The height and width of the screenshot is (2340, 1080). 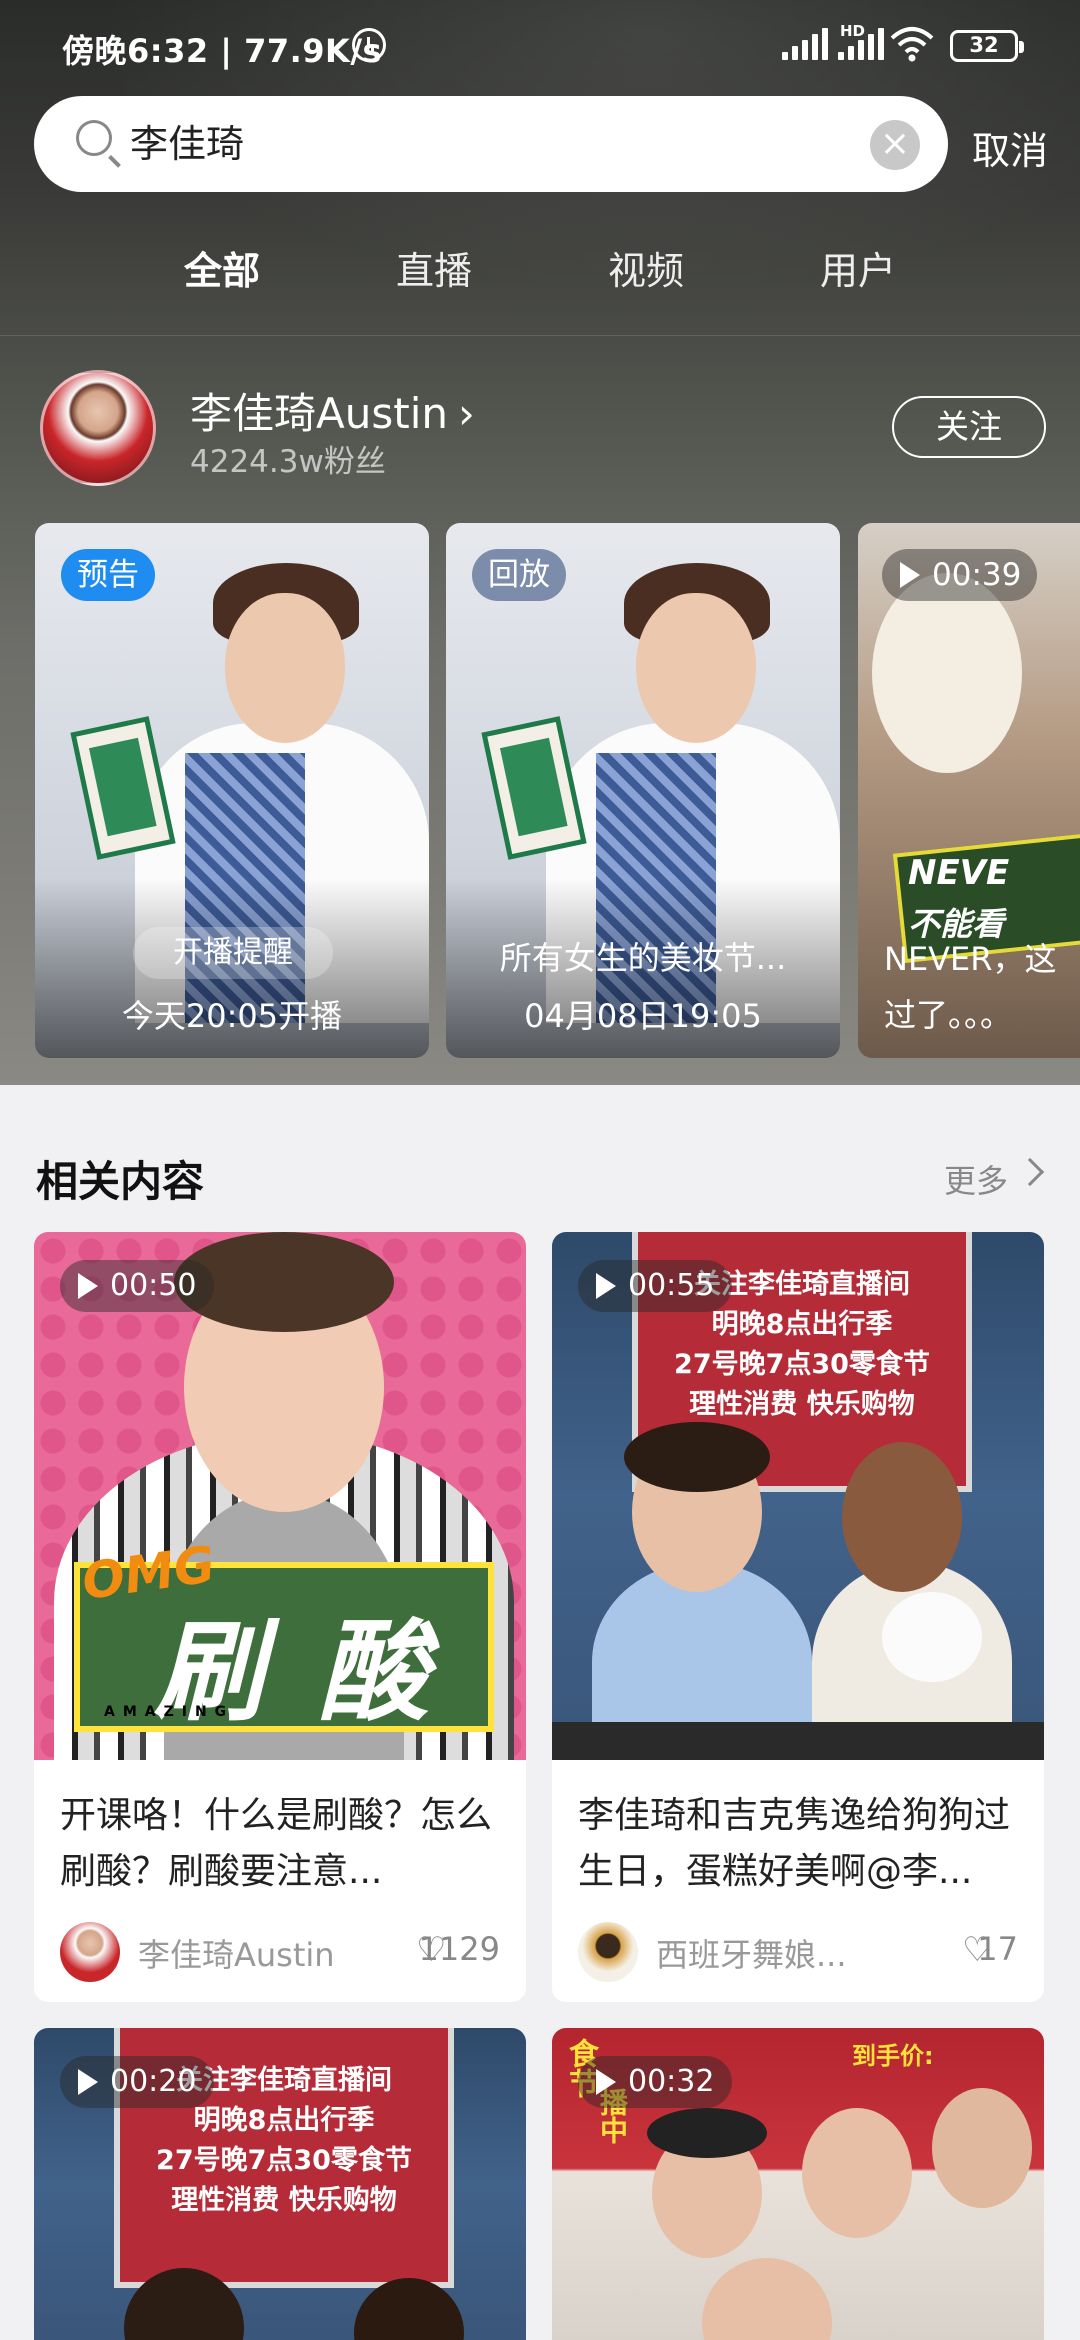 What do you see at coordinates (187, 144) in the screenshot?
I see `search-input: 李佳琦` at bounding box center [187, 144].